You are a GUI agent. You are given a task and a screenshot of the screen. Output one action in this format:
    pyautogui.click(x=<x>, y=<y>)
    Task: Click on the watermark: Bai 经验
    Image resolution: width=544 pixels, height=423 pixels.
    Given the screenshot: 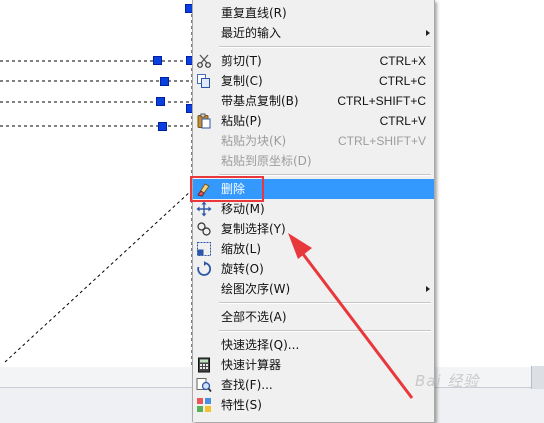 What is the action you would take?
    pyautogui.click(x=447, y=381)
    